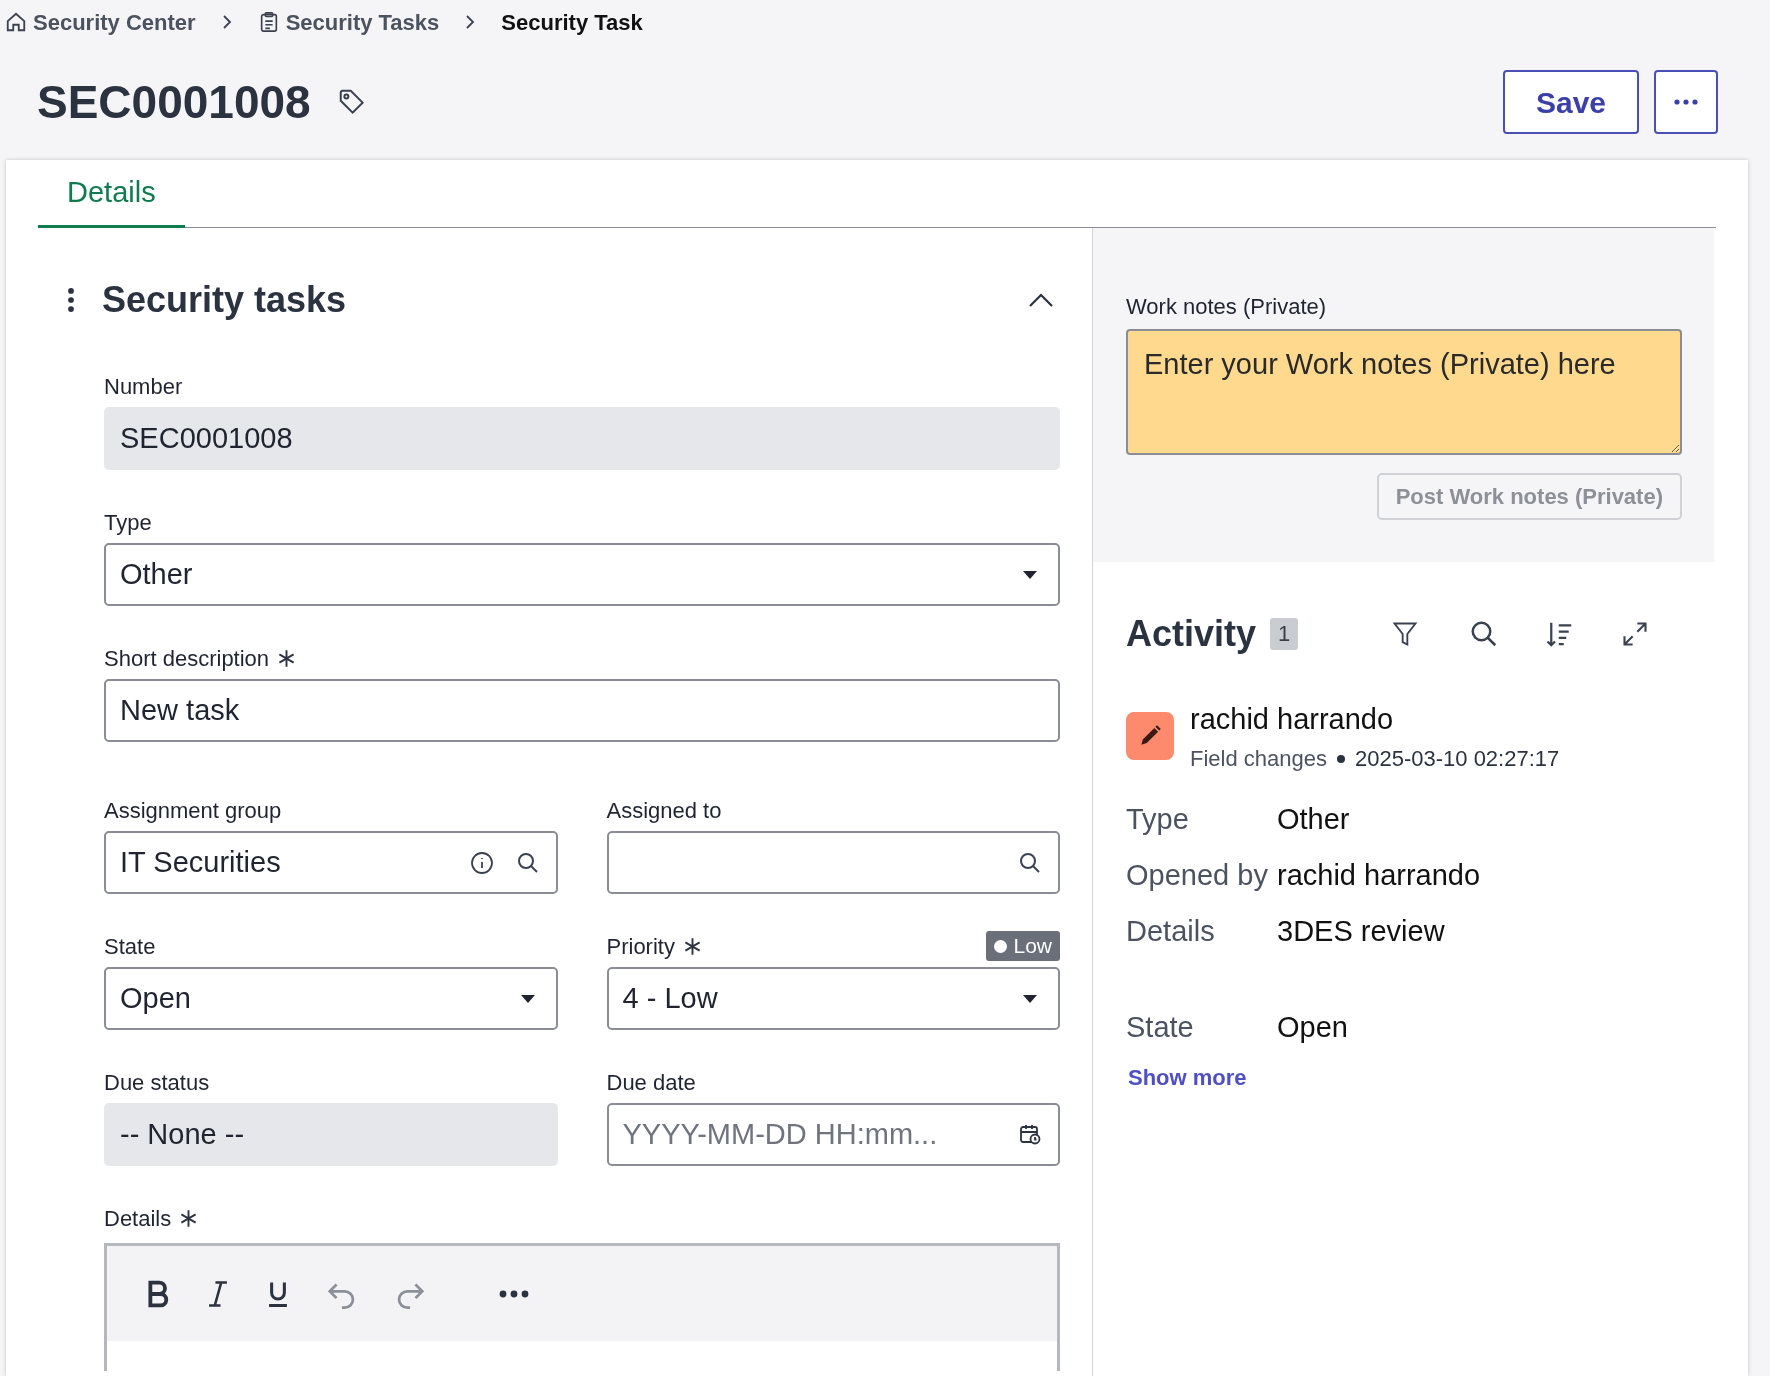 Image resolution: width=1770 pixels, height=1376 pixels. Describe the element at coordinates (572, 22) in the screenshot. I see `breadcrumb-current: Security Task` at that location.